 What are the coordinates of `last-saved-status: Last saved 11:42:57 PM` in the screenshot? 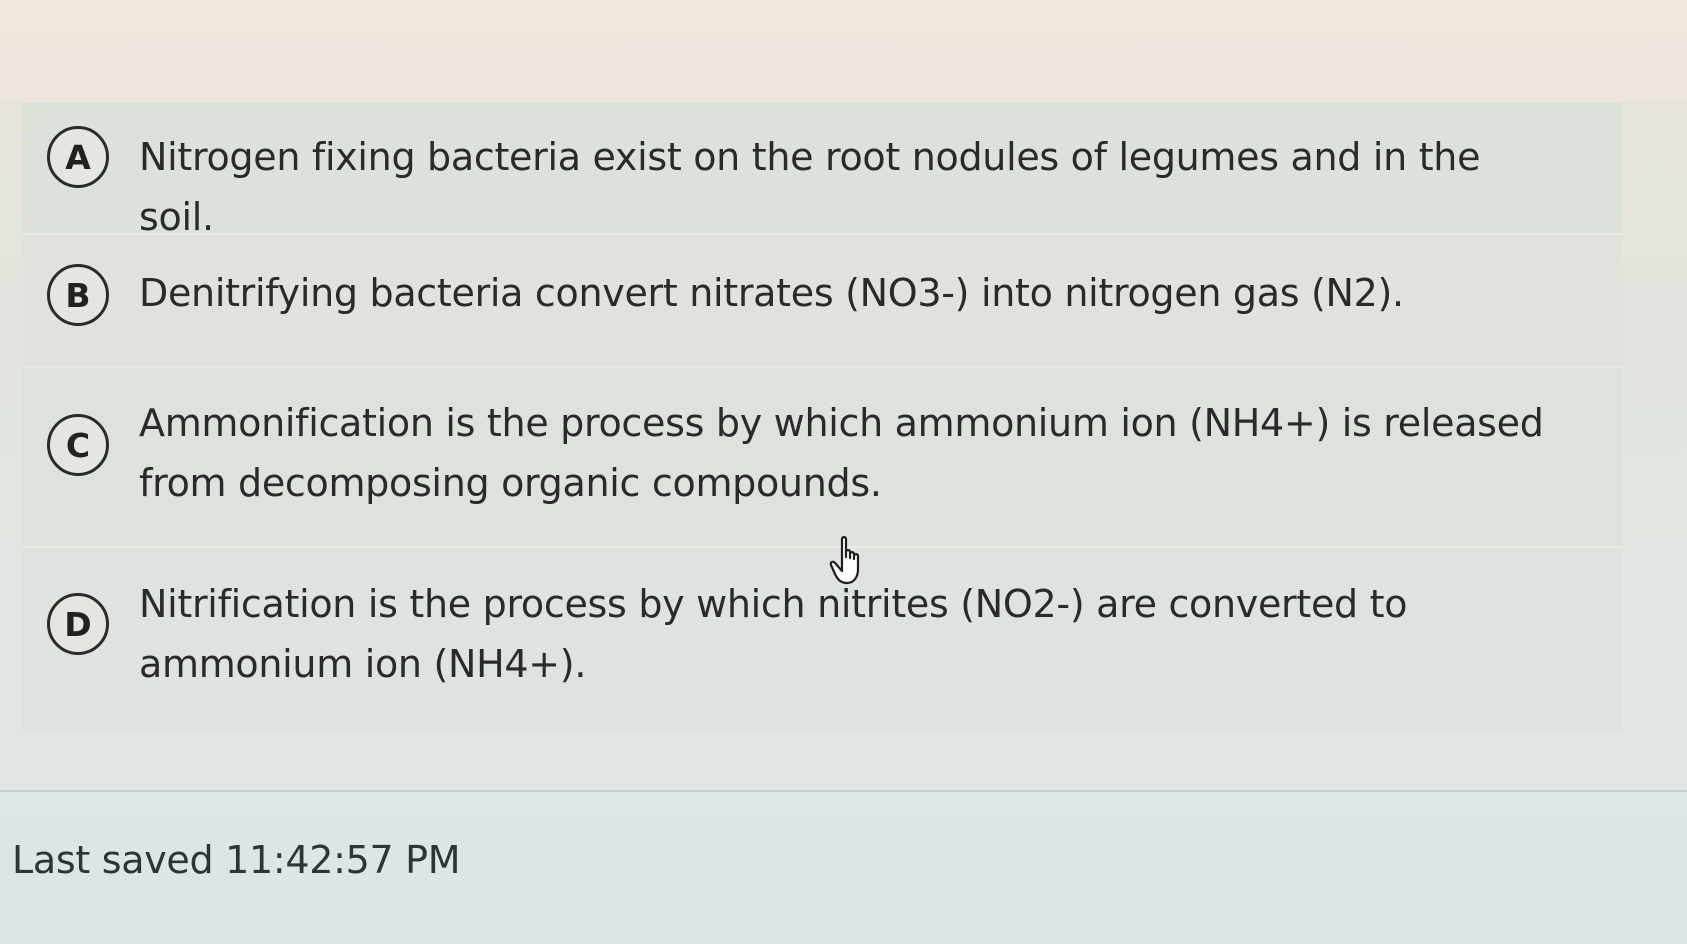 It's located at (236, 860).